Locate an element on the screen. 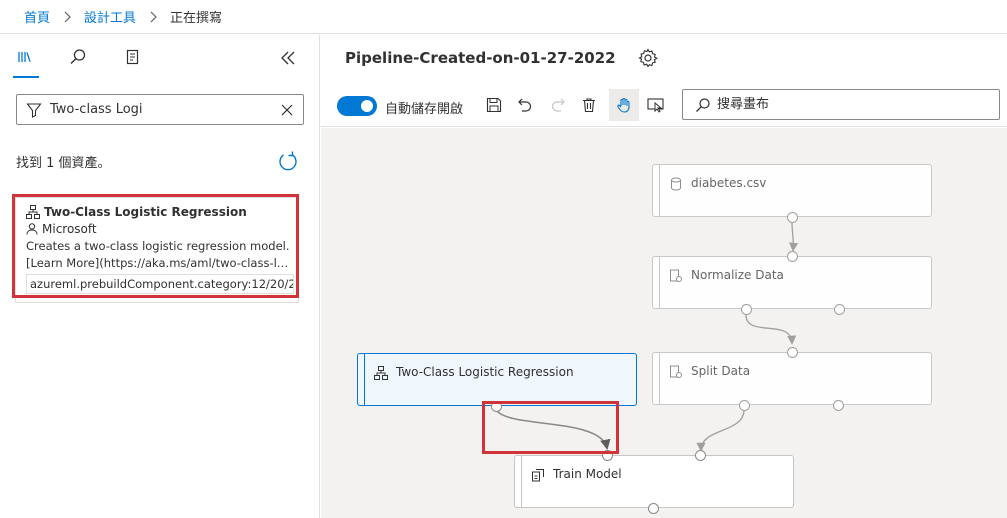  canvas-search-box is located at coordinates (841, 104).